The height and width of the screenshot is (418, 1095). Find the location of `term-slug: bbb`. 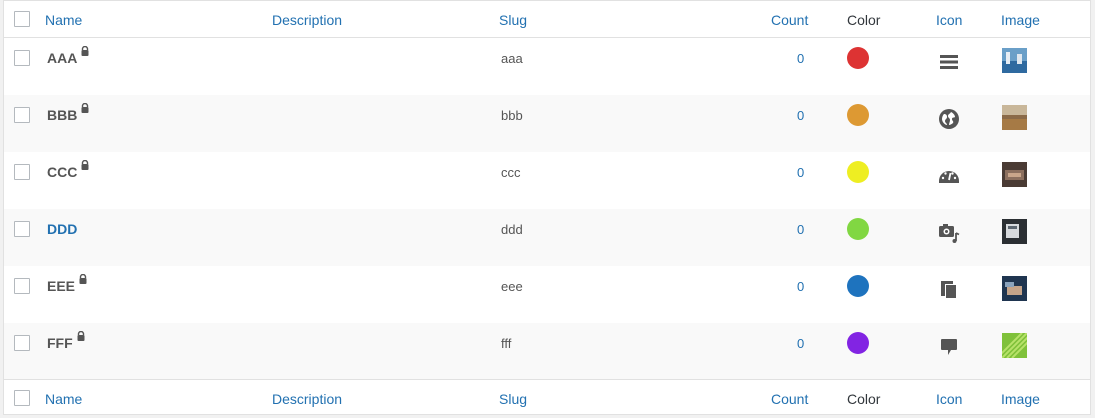

term-slug: bbb is located at coordinates (512, 115).